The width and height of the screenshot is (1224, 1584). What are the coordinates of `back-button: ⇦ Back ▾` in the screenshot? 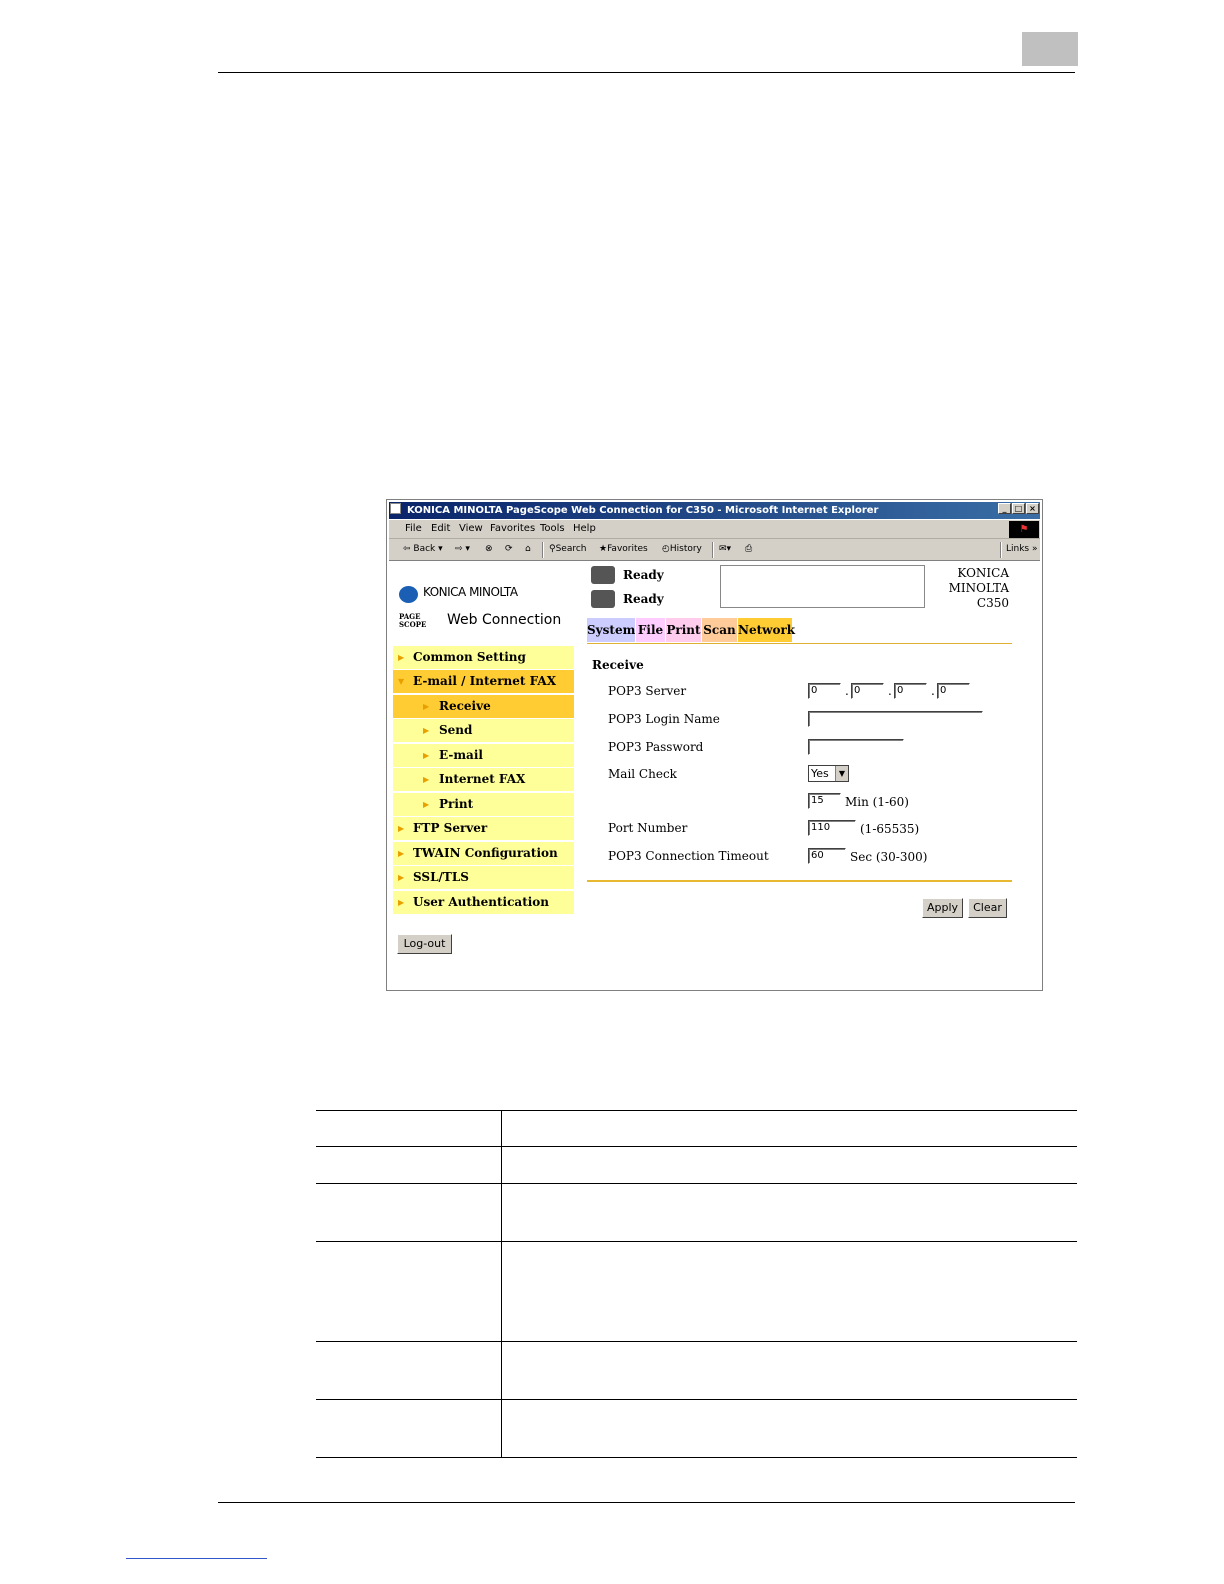 It's located at (423, 549).